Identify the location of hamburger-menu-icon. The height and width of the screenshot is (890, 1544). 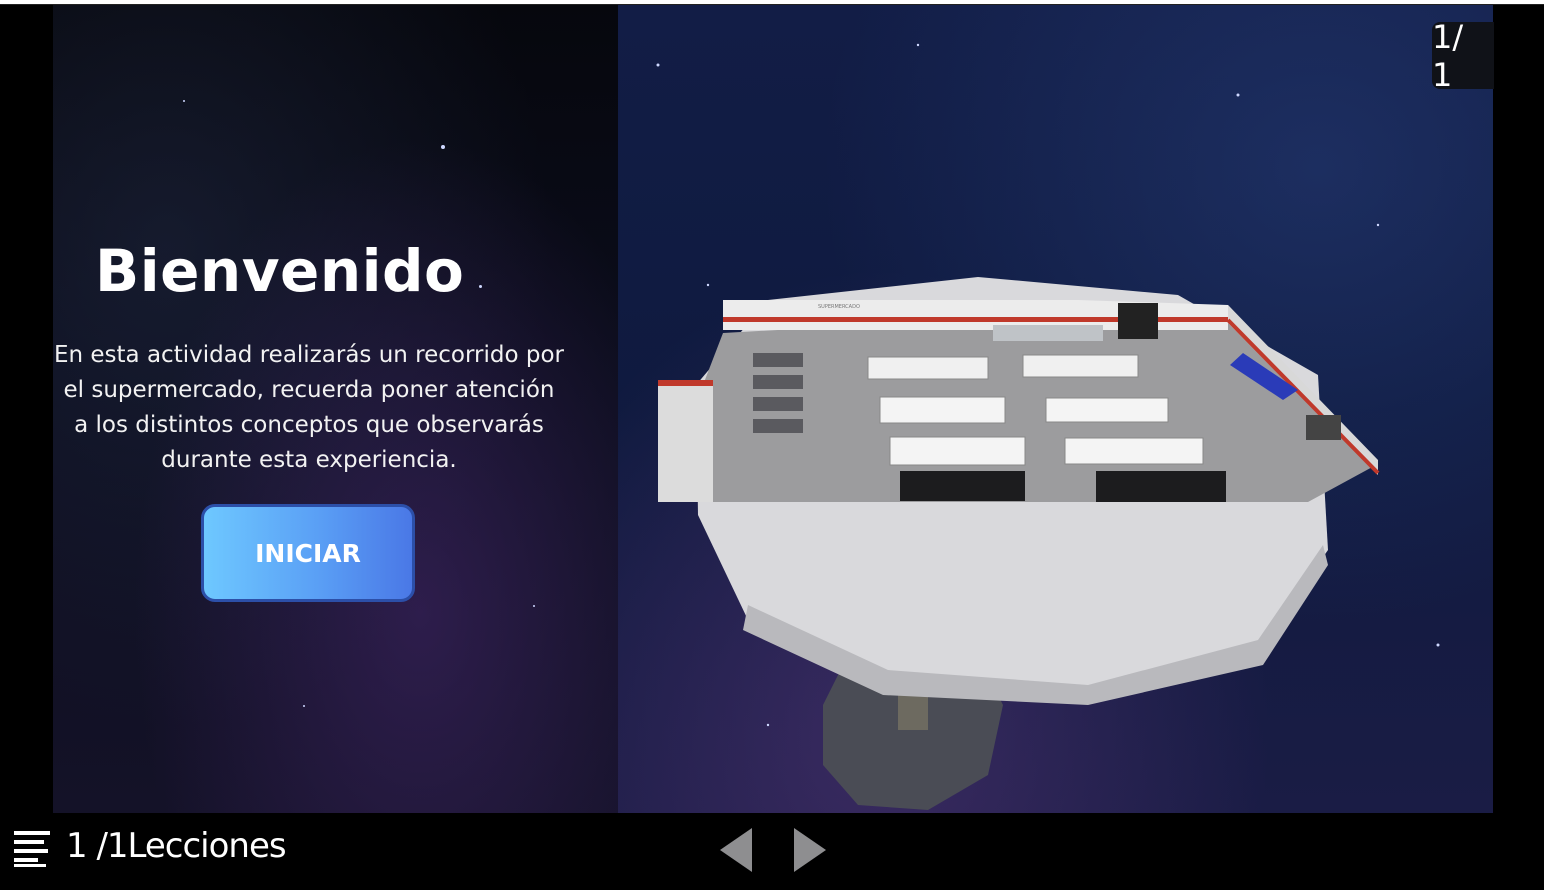
(32, 848).